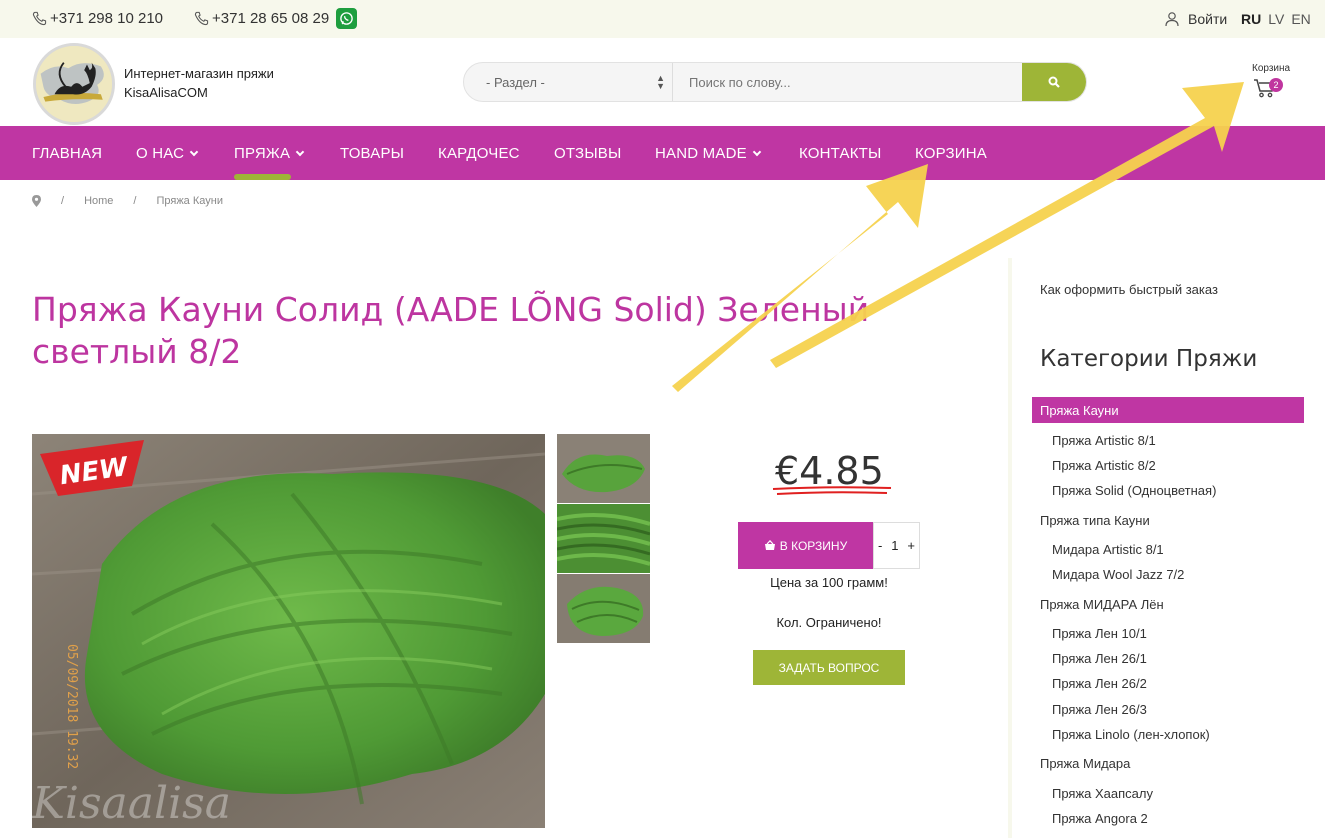  I want to click on search-icon, so click(1054, 82).